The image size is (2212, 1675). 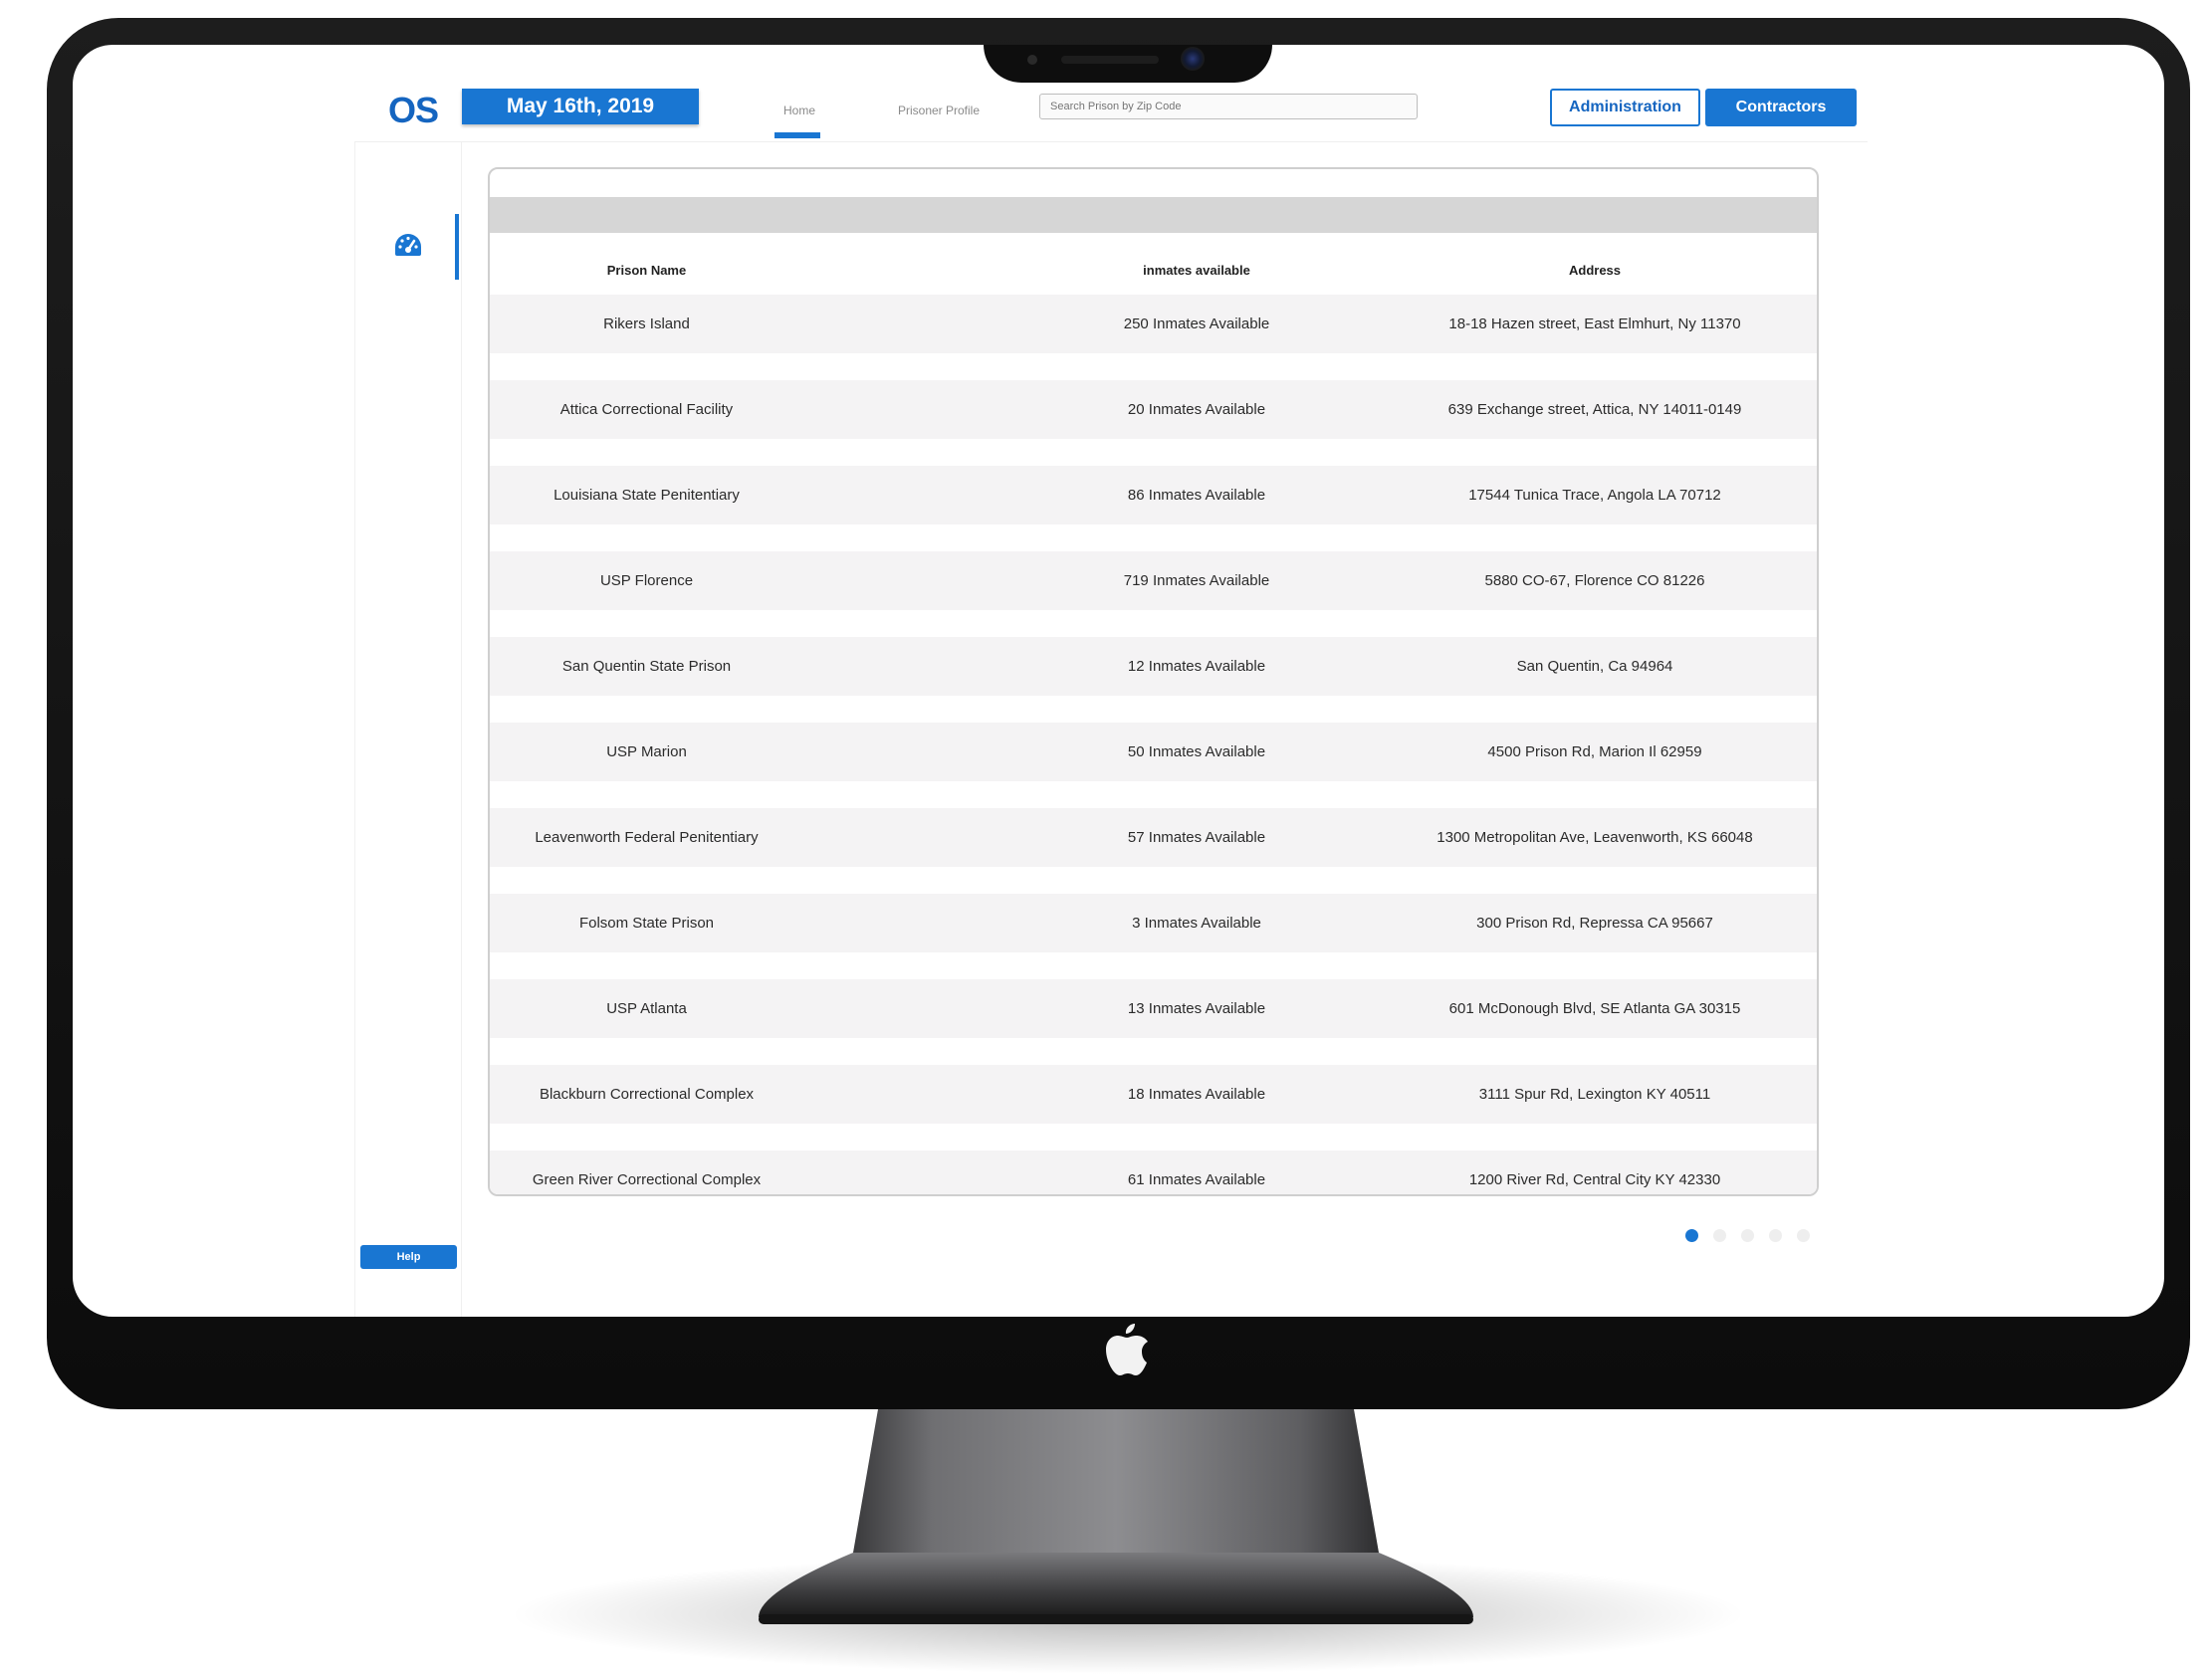 What do you see at coordinates (1594, 923) in the screenshot?
I see `address-cell: 300 Prison Rd, Repressa CA 95667` at bounding box center [1594, 923].